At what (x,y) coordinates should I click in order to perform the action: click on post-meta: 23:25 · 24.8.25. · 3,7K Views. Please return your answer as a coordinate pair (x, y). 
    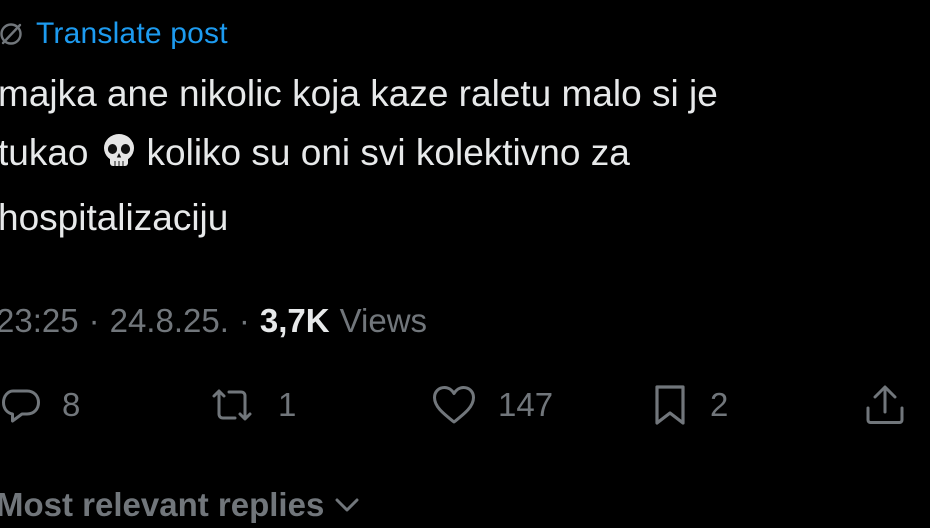
    Looking at the image, I should click on (213, 321).